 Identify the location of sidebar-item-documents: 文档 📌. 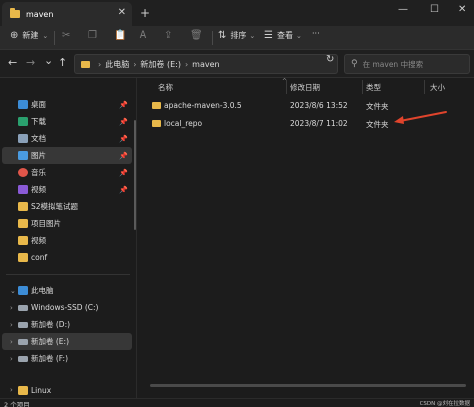
(67, 138).